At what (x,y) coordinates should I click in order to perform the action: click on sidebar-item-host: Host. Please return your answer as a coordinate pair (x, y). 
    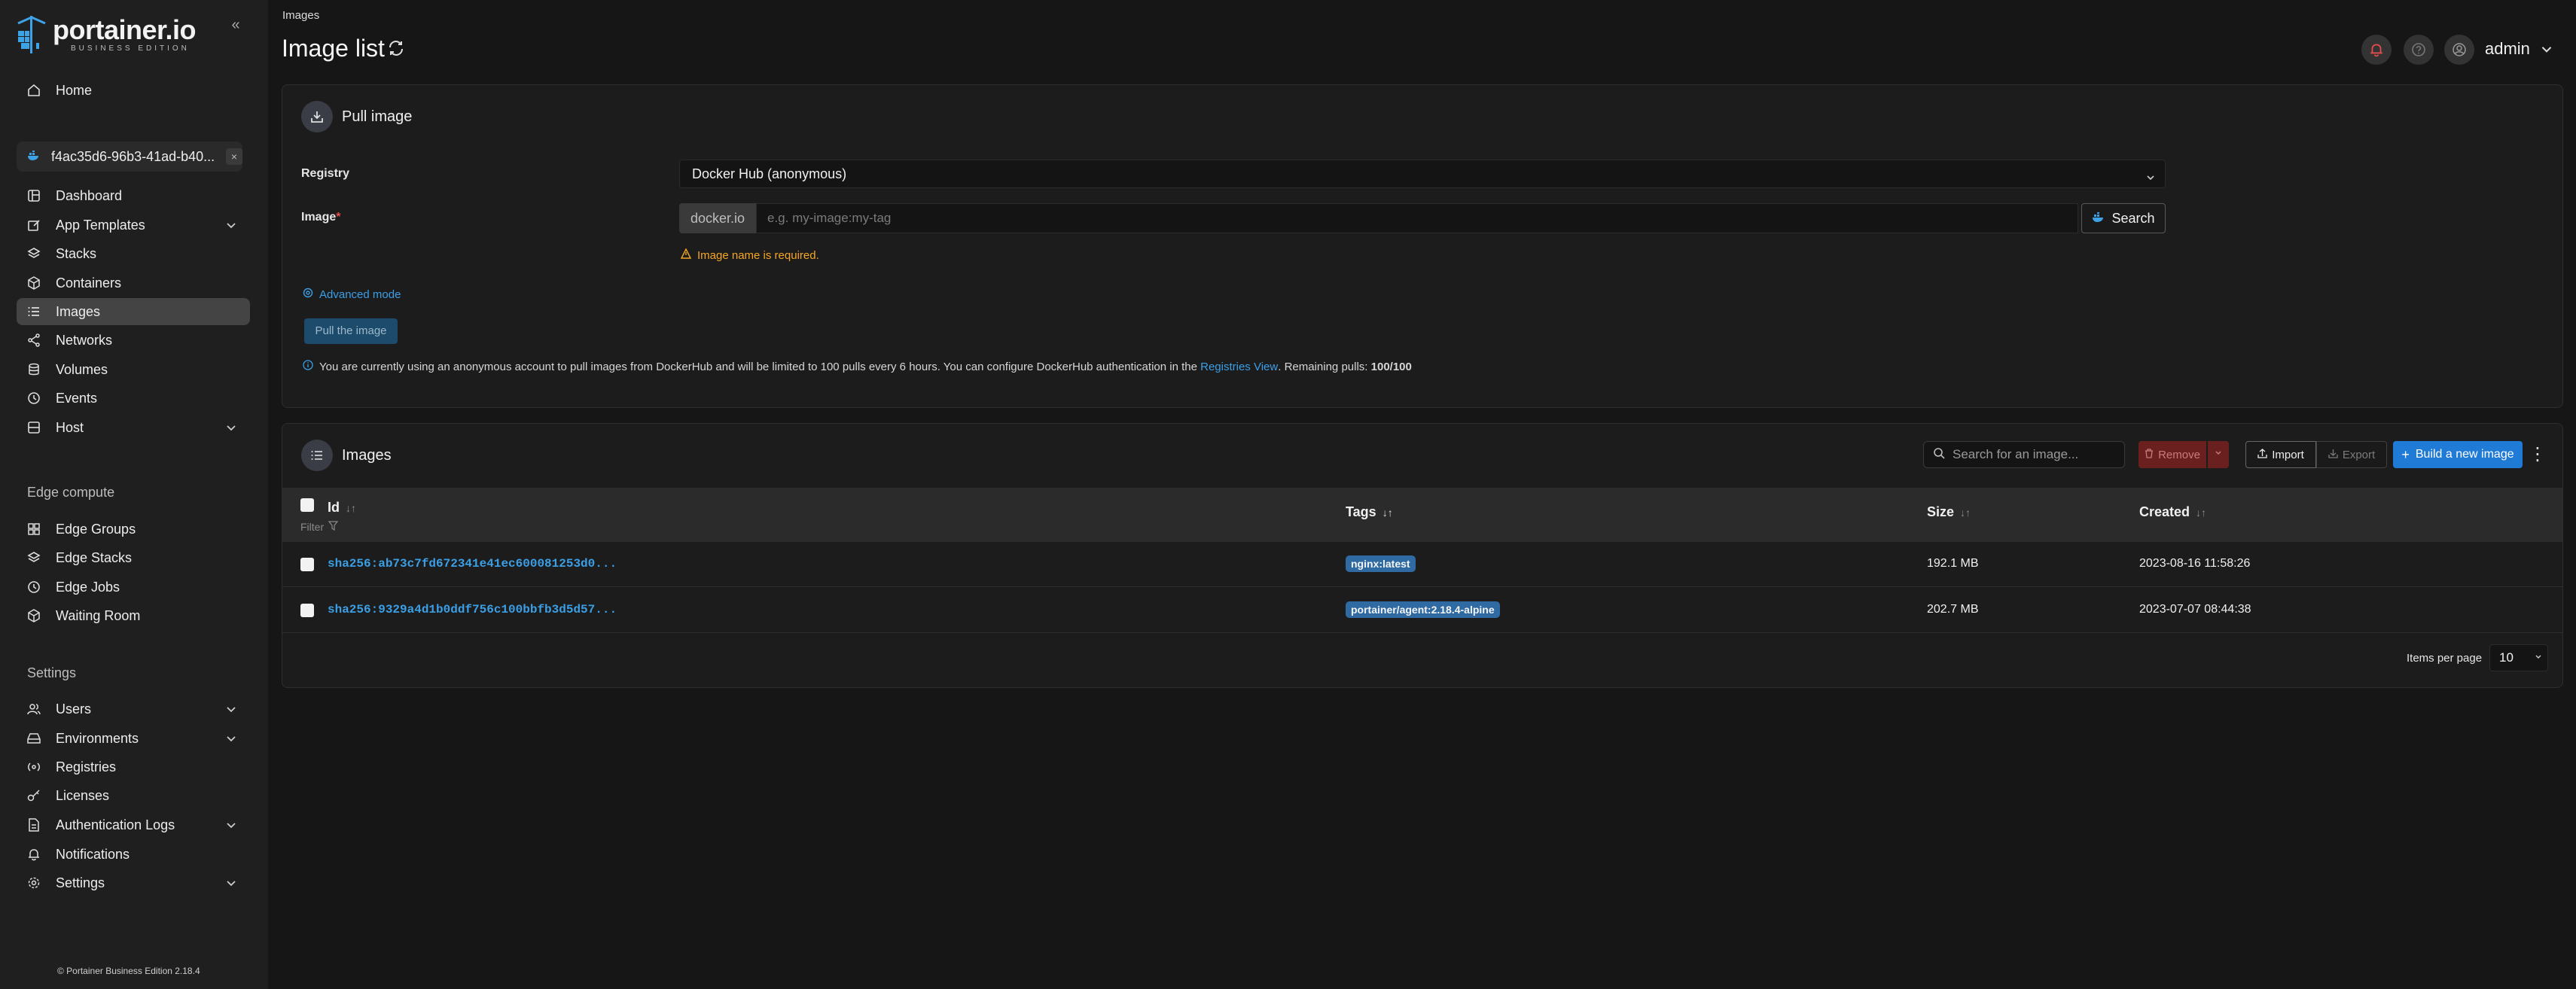
    Looking at the image, I should click on (133, 427).